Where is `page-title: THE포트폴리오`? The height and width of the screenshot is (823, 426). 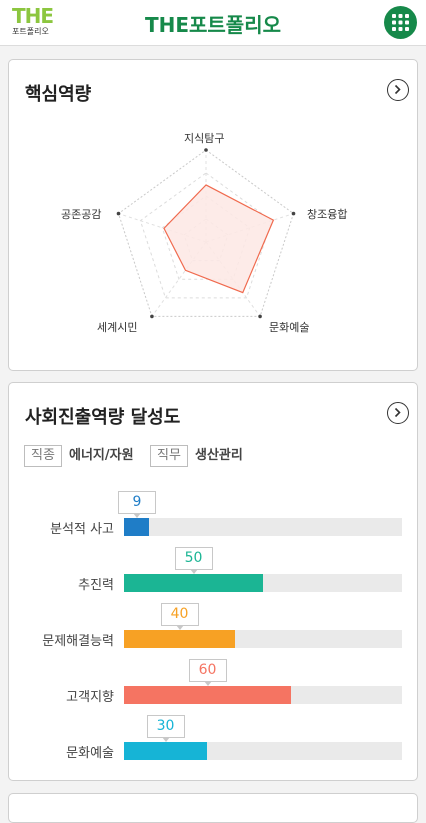 page-title: THE포트폴리오 is located at coordinates (213, 25).